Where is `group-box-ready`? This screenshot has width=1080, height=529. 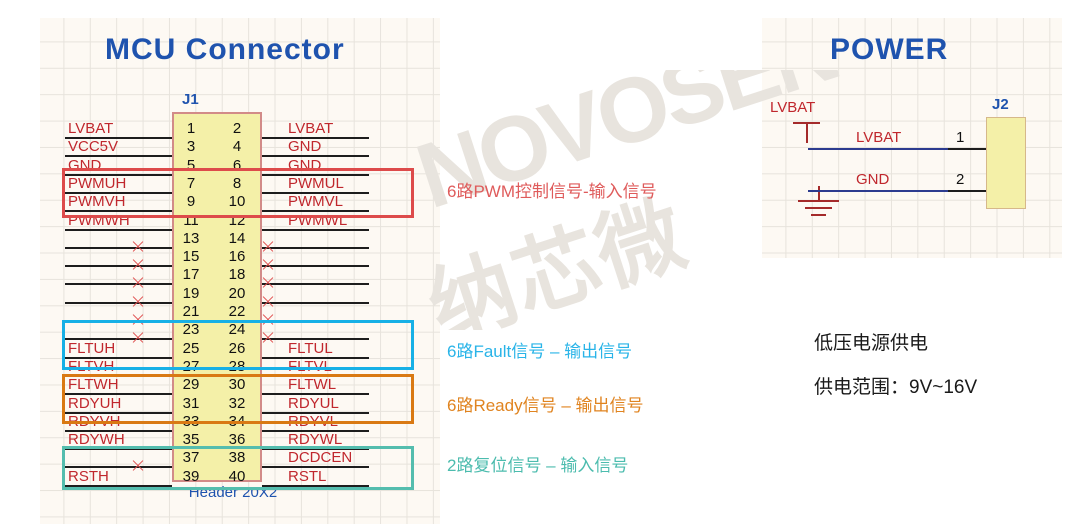
group-box-ready is located at coordinates (238, 399).